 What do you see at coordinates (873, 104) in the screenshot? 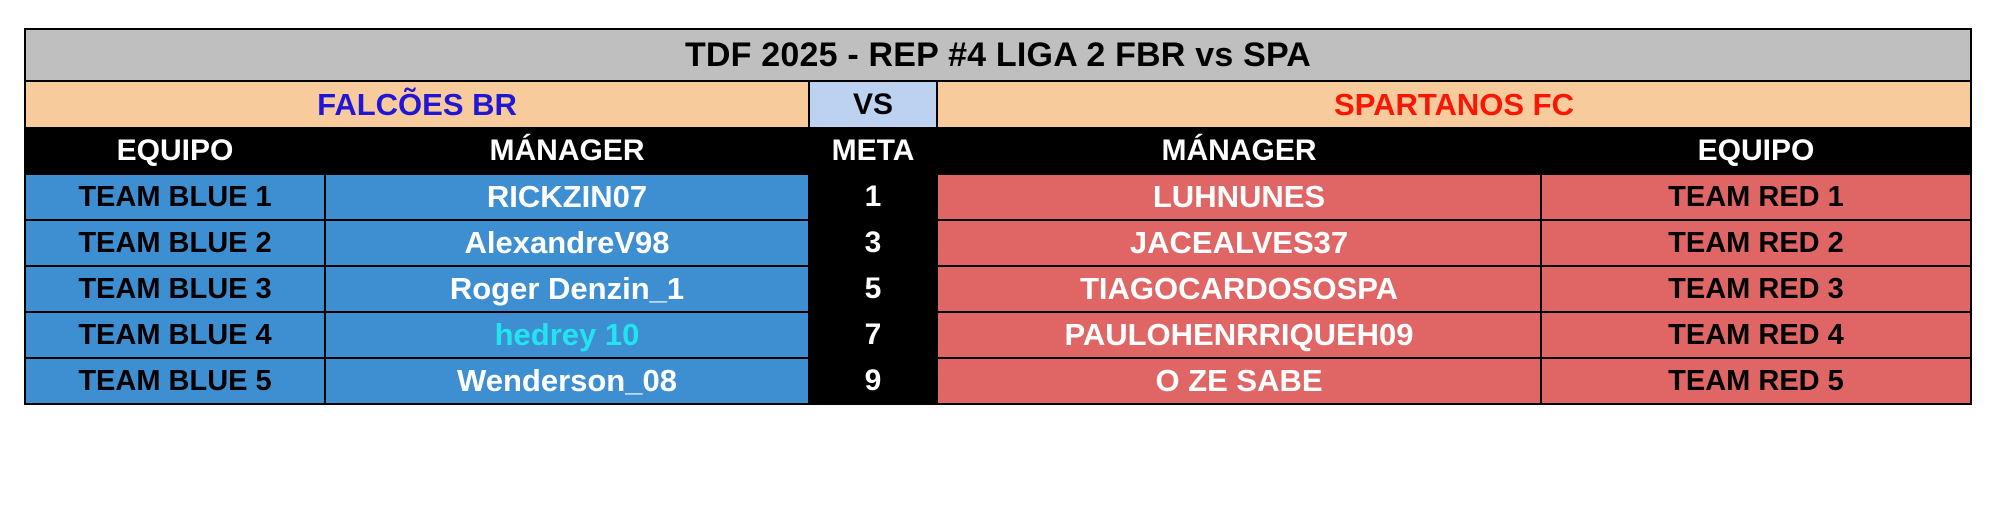
I see `vs-label: VS` at bounding box center [873, 104].